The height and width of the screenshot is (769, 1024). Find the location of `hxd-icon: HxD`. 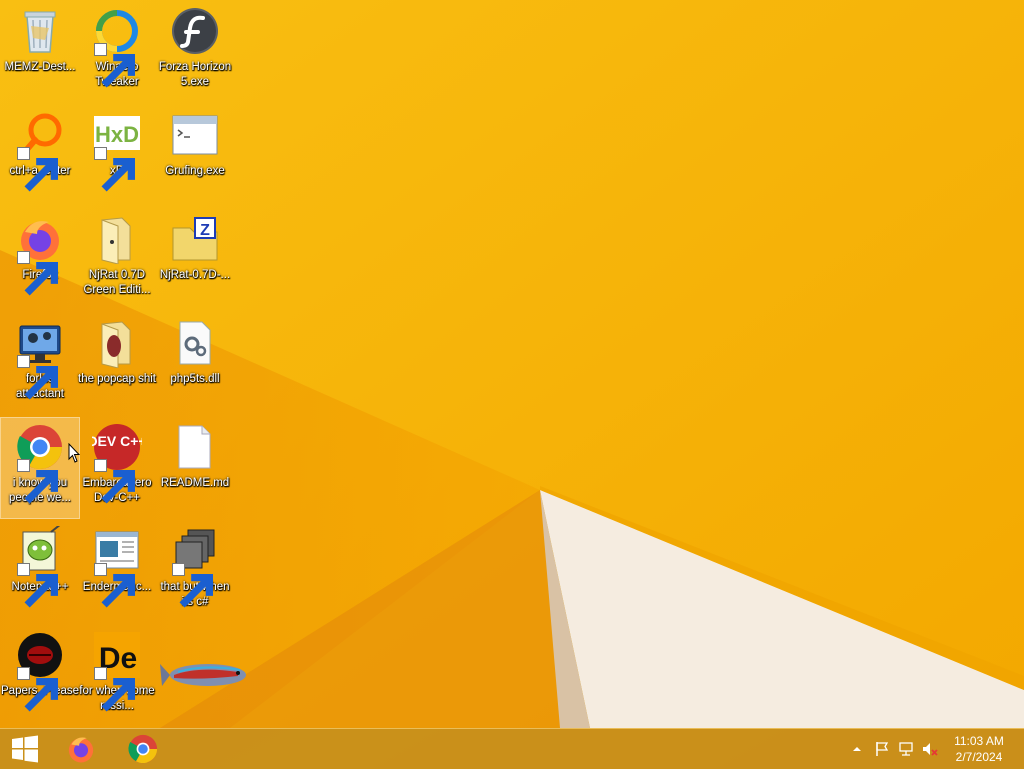

hxd-icon: HxD is located at coordinates (117, 151).